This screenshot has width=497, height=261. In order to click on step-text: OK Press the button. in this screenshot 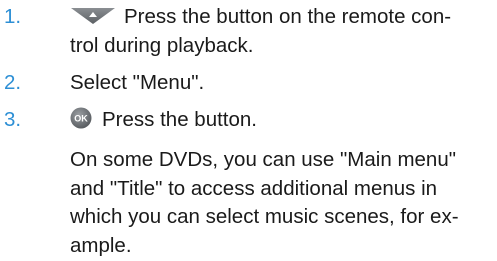, I will do `click(277, 121)`.